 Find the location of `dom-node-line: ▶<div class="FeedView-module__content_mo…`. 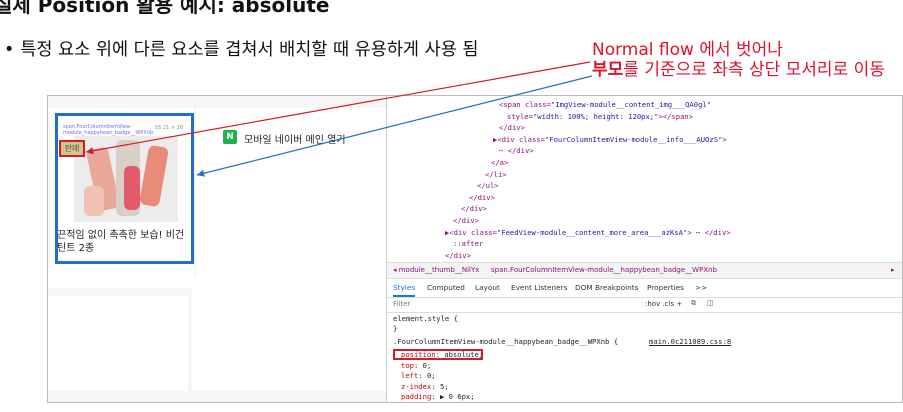

dom-node-line: ▶<div class="FeedView-module__content_mo… is located at coordinates (588, 232).